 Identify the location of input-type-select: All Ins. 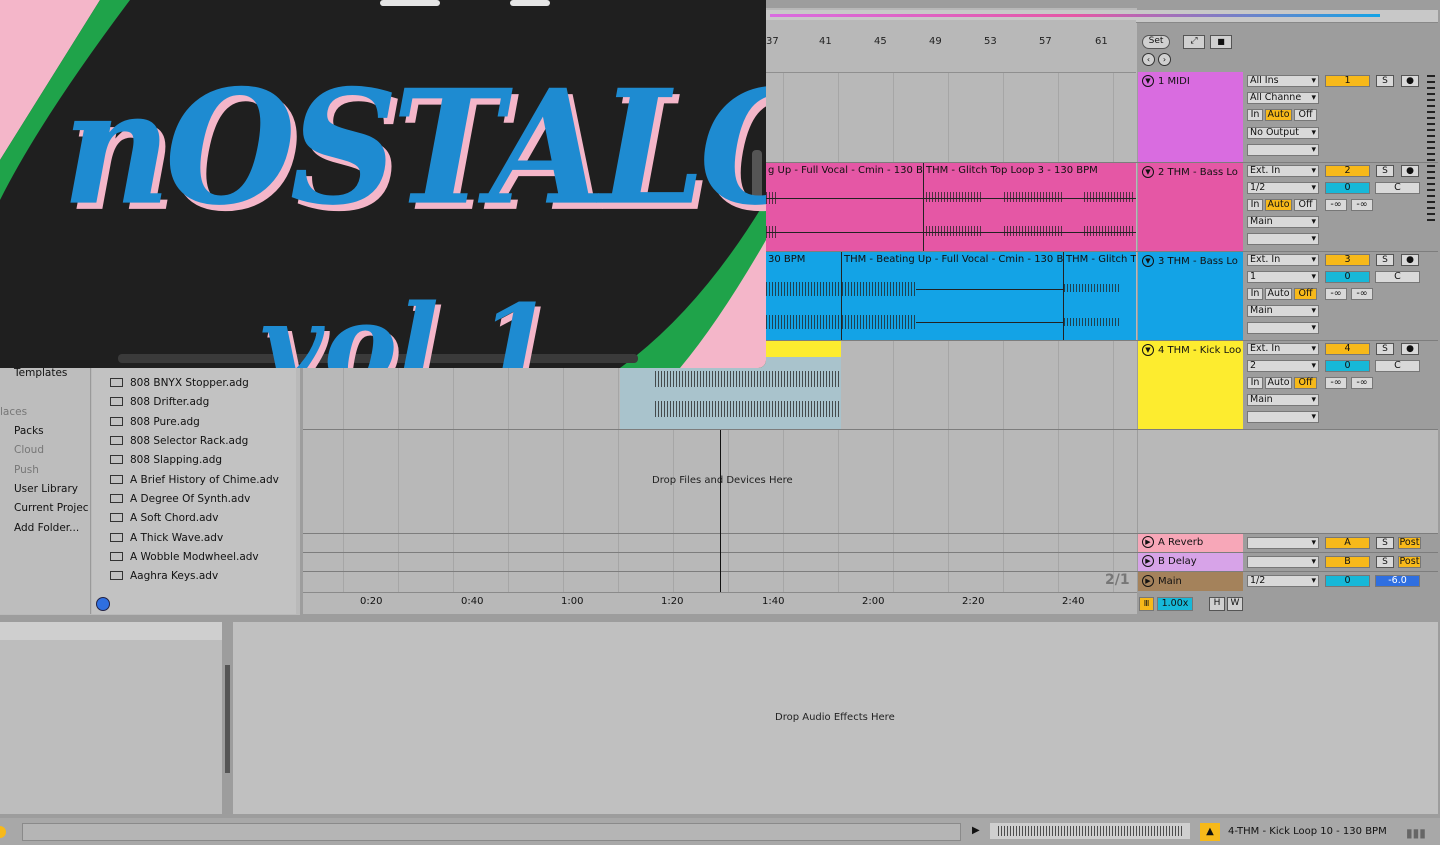
(1283, 81).